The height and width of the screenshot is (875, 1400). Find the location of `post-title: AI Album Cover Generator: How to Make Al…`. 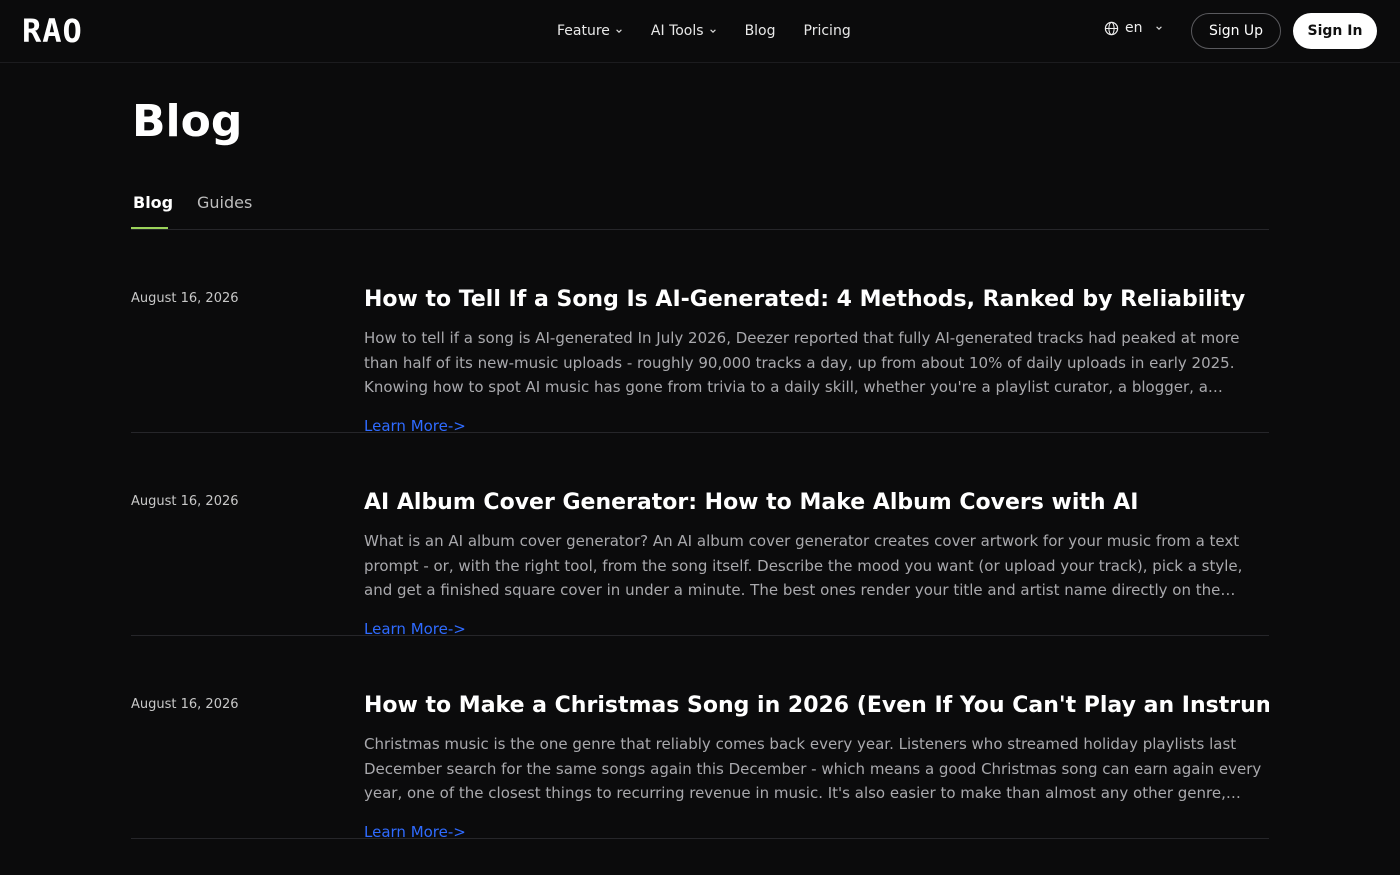

post-title: AI Album Cover Generator: How to Make Al… is located at coordinates (816, 503).